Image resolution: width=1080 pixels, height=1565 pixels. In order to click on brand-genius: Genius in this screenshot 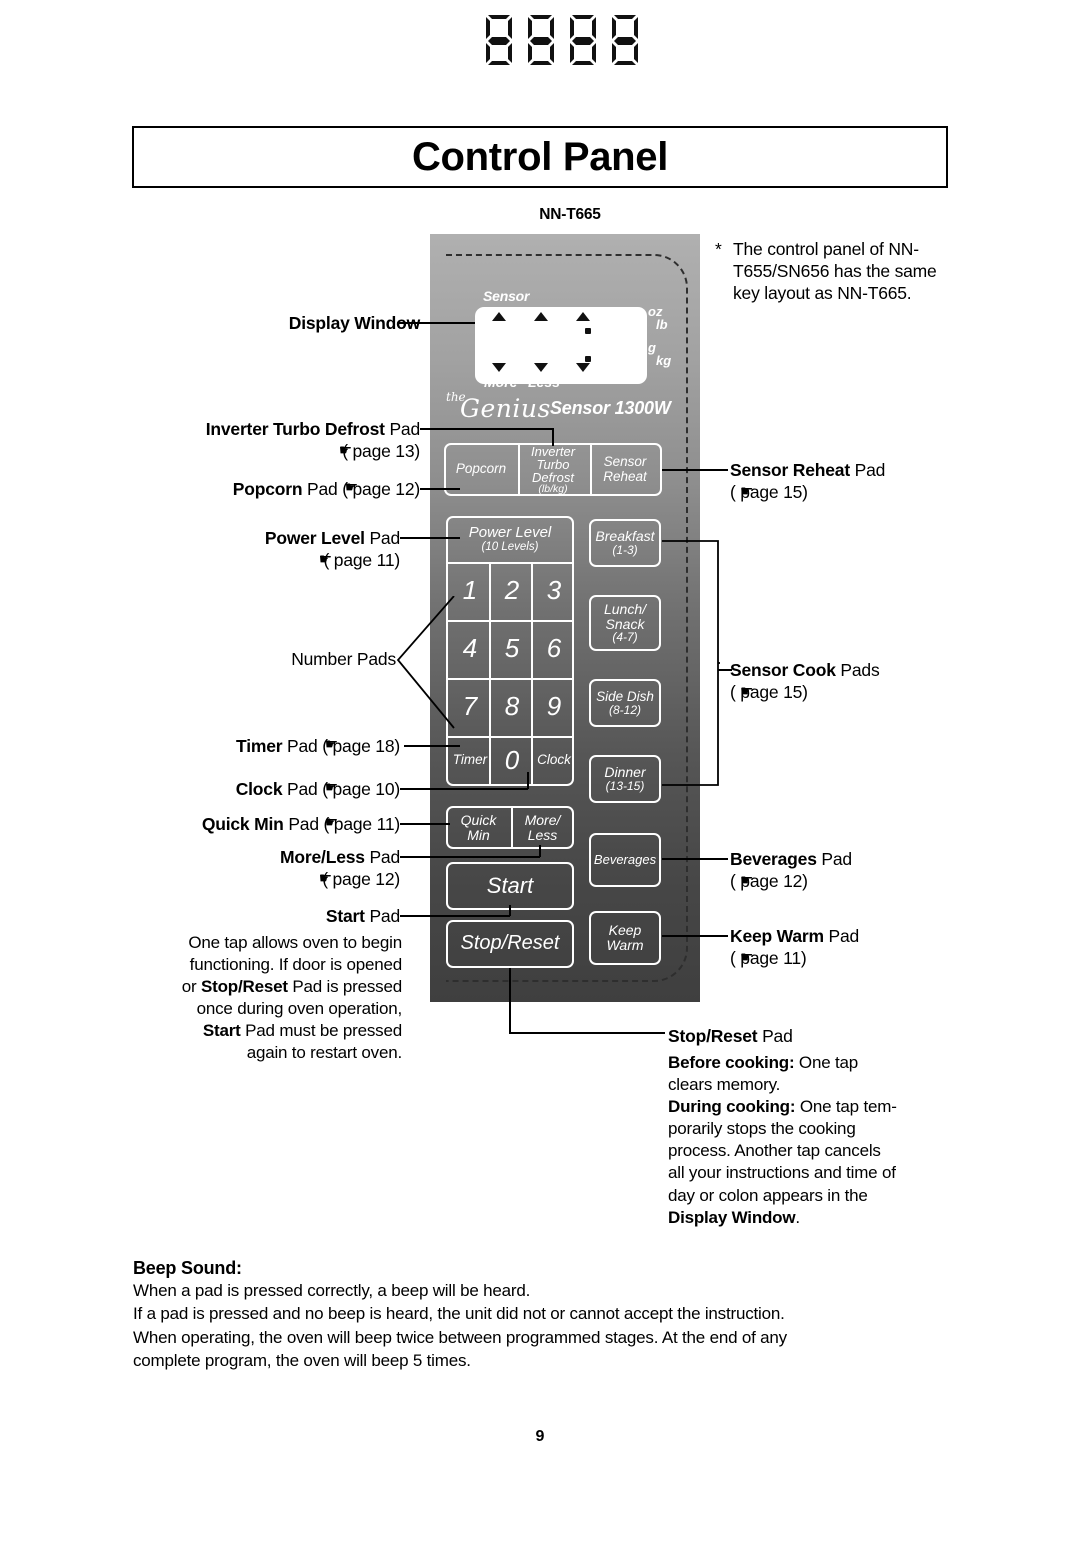, I will do `click(505, 408)`.